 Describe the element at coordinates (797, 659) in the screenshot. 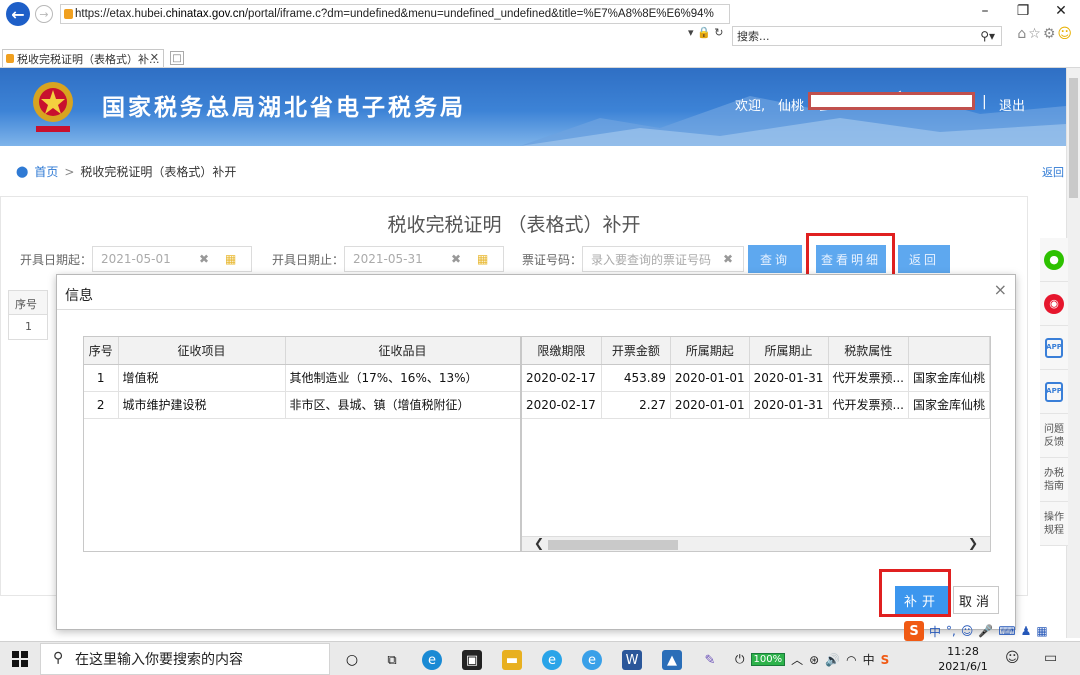

I see `tray-expand-icon: ︿` at that location.